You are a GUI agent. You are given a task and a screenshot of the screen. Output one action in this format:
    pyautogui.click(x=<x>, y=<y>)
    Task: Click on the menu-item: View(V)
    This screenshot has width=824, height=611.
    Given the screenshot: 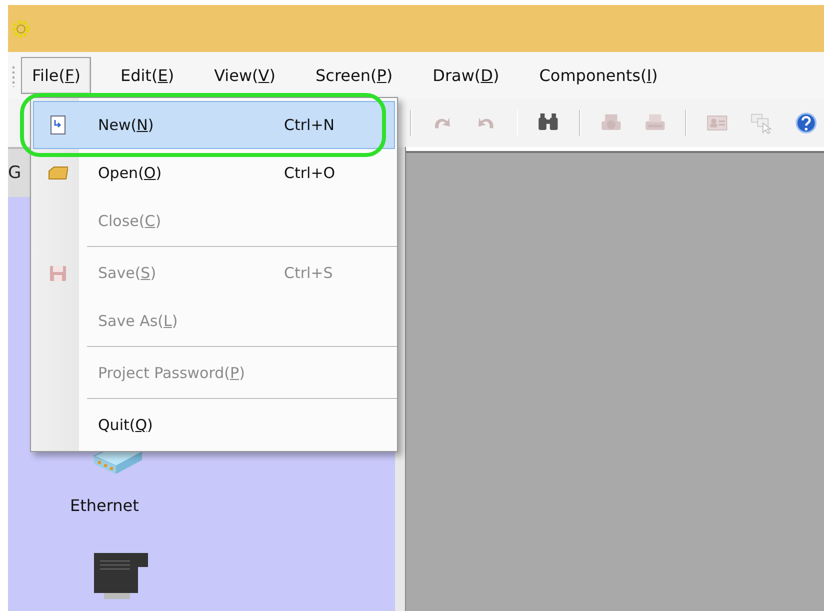 What is the action you would take?
    pyautogui.click(x=244, y=75)
    